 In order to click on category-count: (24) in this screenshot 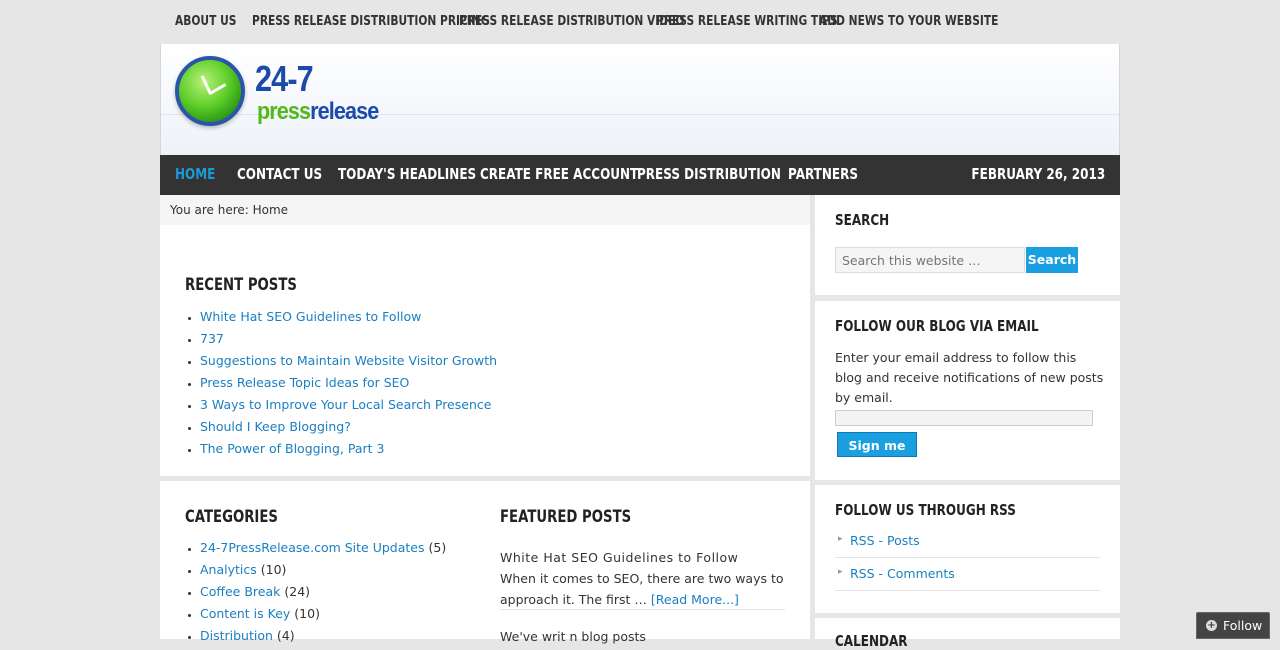, I will do `click(297, 591)`.